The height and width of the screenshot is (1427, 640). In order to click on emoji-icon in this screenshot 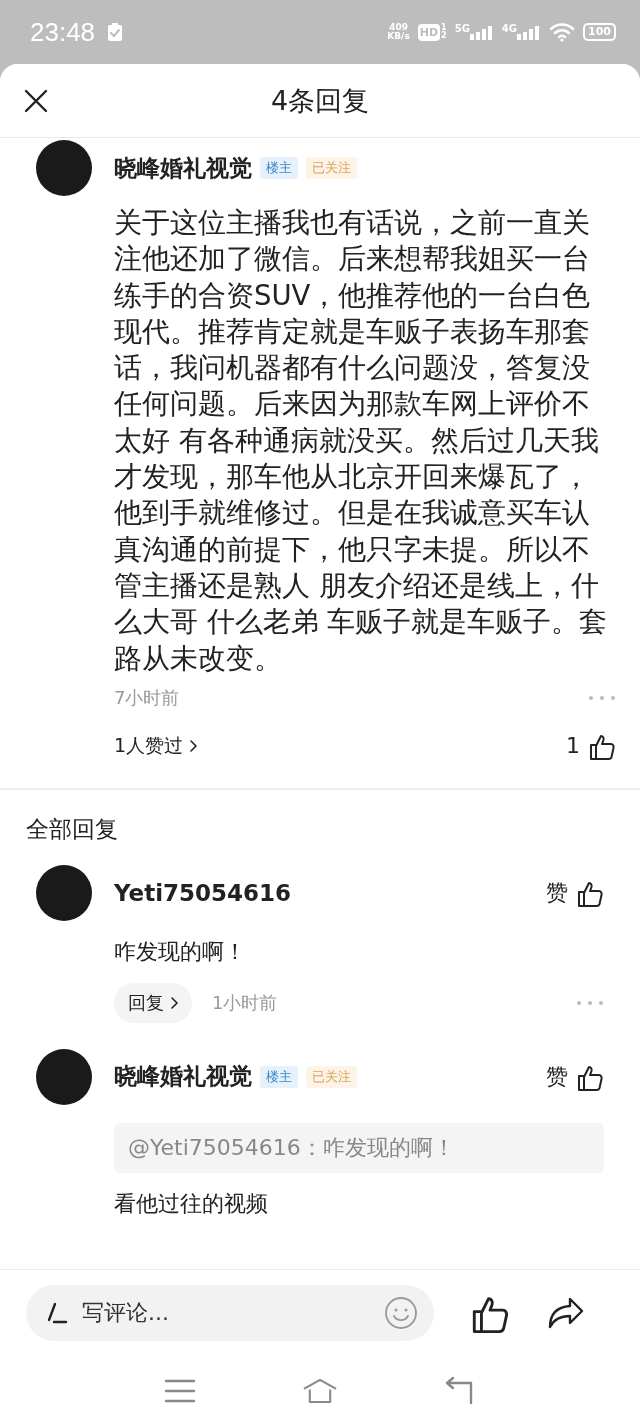, I will do `click(401, 1312)`.